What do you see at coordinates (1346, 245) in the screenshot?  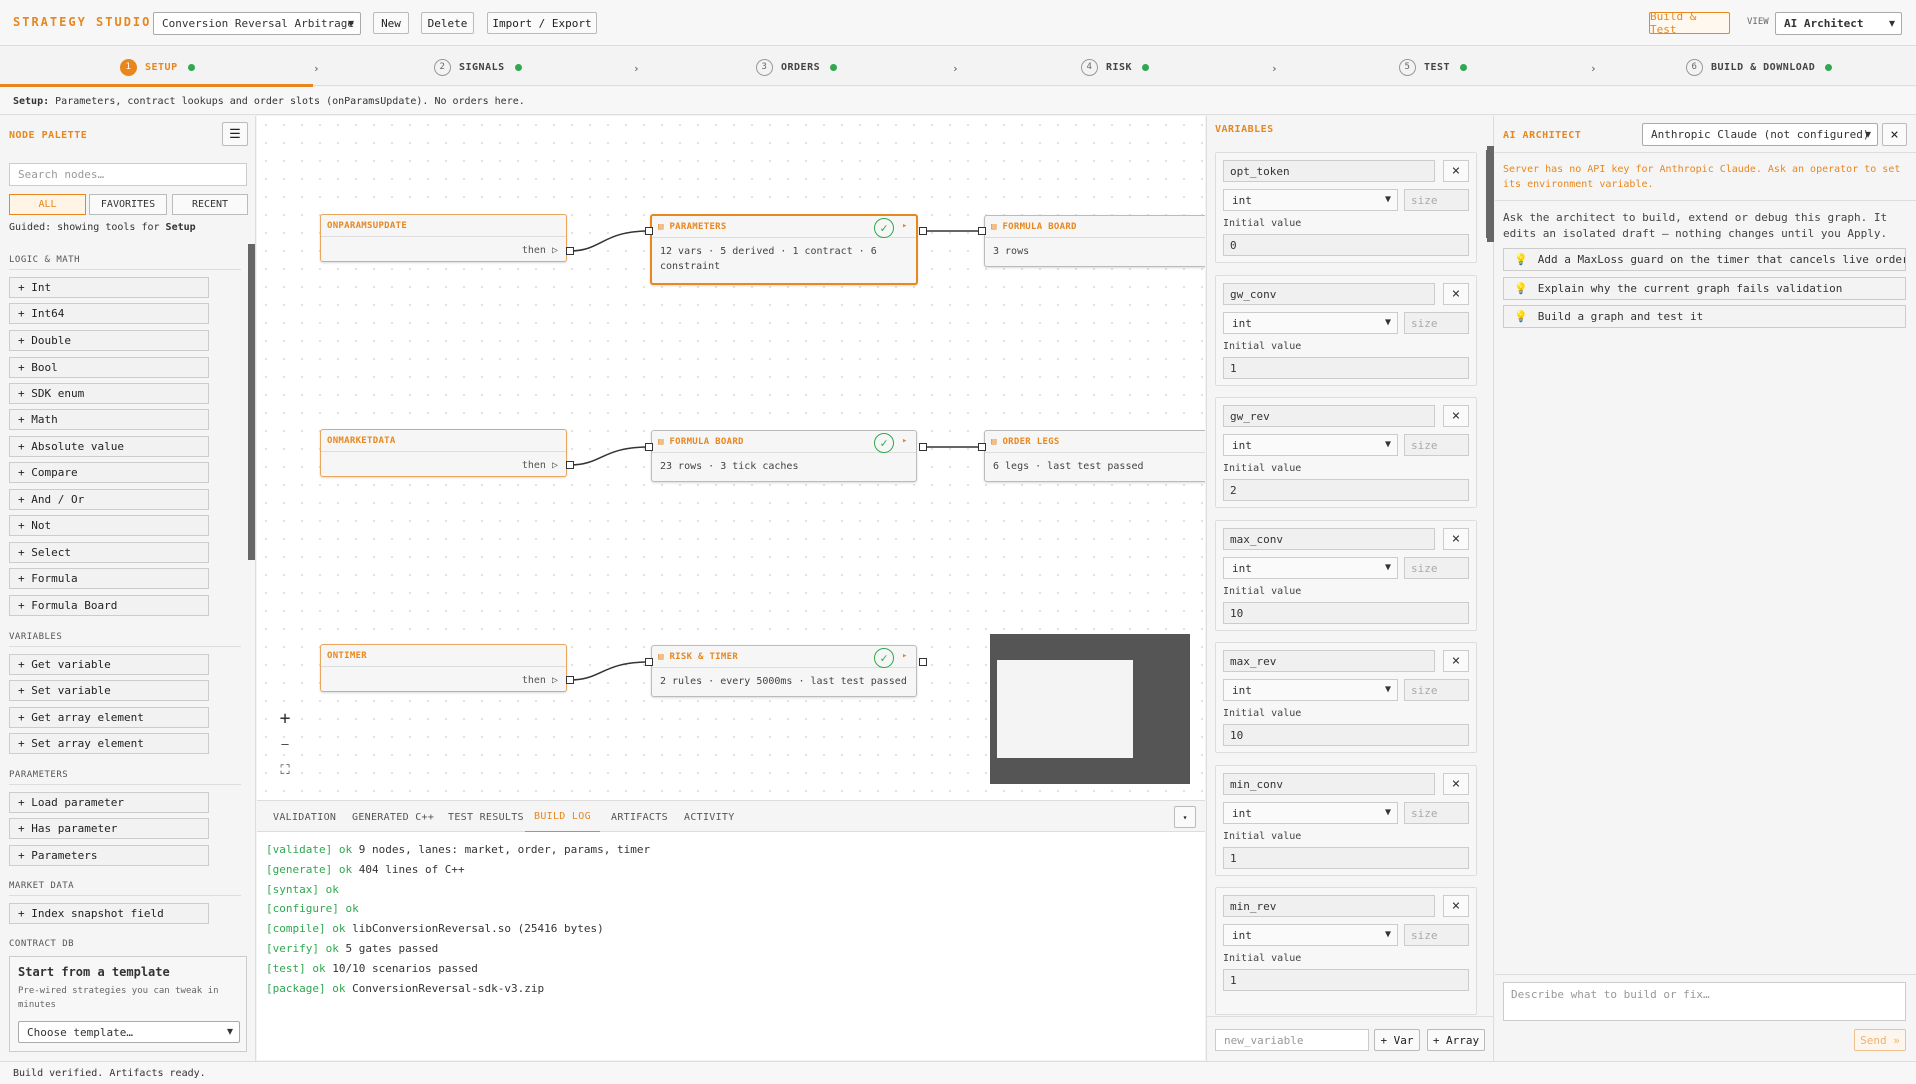 I see `initial-value-input: 0` at bounding box center [1346, 245].